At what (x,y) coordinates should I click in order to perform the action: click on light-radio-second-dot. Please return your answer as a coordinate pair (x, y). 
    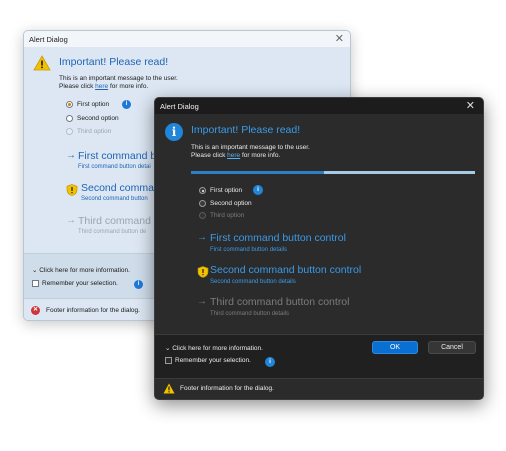
    Looking at the image, I should click on (69, 118).